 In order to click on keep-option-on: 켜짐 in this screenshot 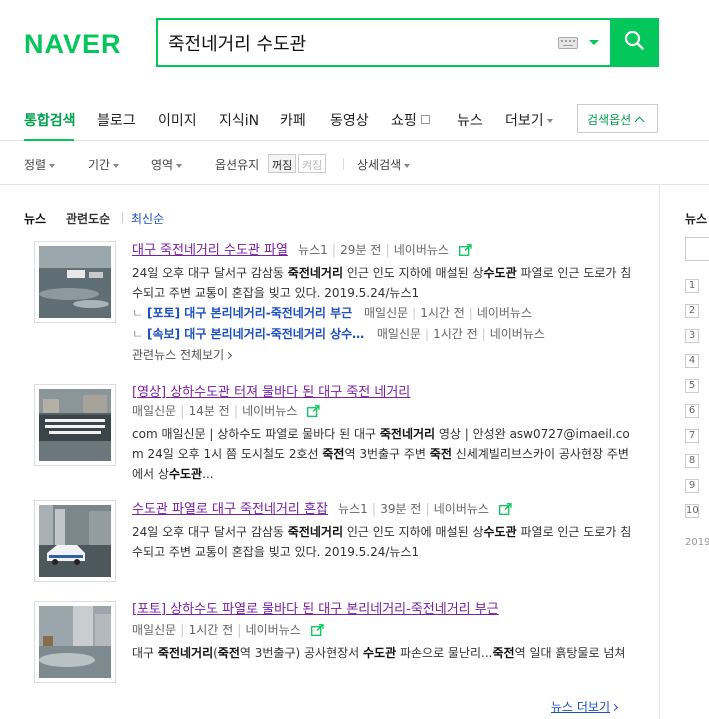, I will do `click(312, 163)`.